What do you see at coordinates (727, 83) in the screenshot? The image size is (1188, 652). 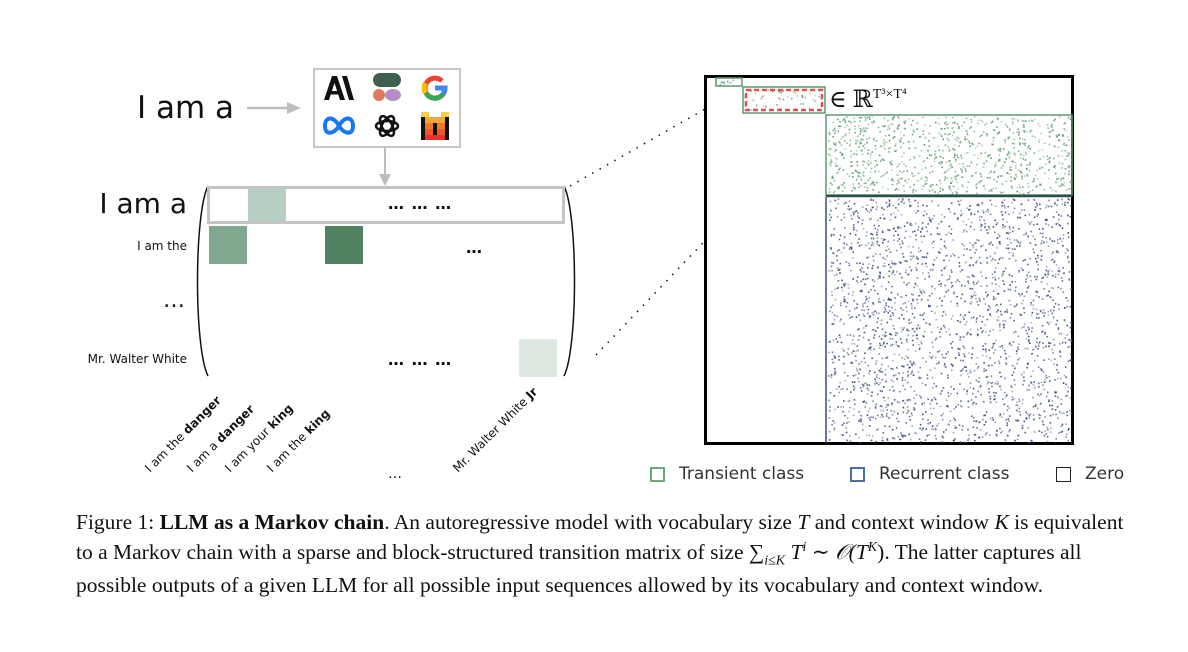 I see `tiny-block-dots` at bounding box center [727, 83].